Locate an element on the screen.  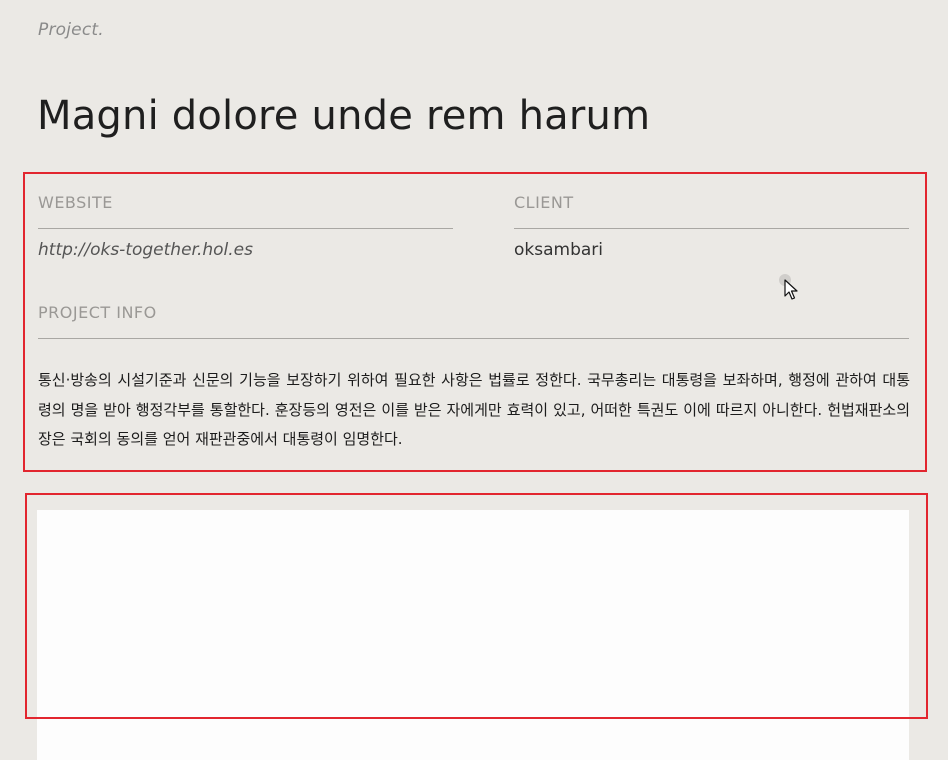
arrow-pointer-icon is located at coordinates (788, 287).